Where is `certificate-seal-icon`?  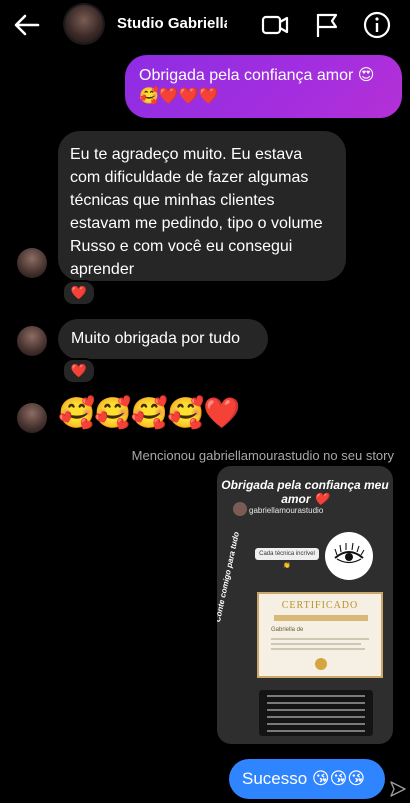 certificate-seal-icon is located at coordinates (321, 664).